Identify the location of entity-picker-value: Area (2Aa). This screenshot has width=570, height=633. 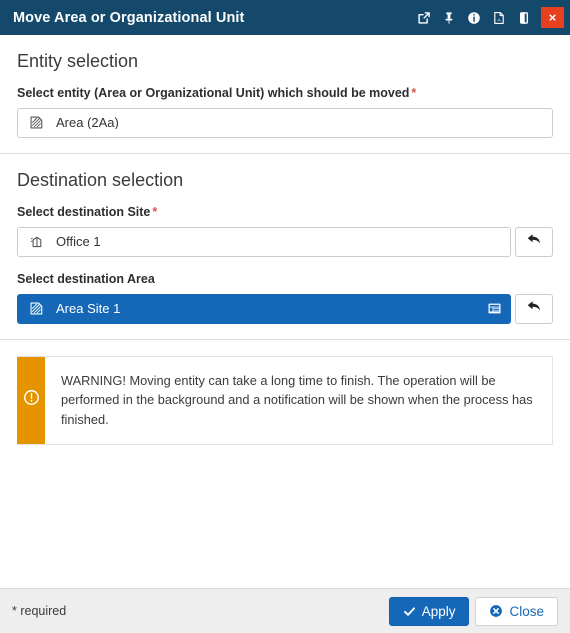
(87, 123).